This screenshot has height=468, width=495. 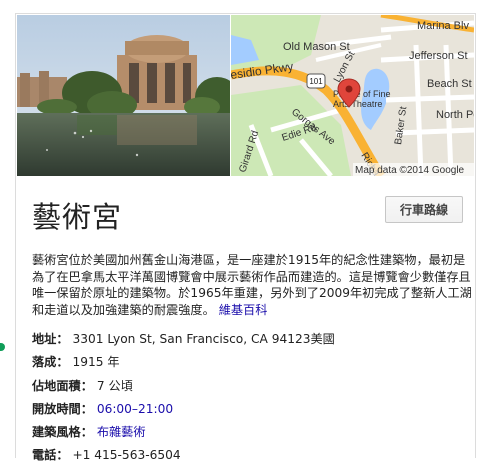 What do you see at coordinates (50, 362) in the screenshot?
I see `fact-label: 落成：` at bounding box center [50, 362].